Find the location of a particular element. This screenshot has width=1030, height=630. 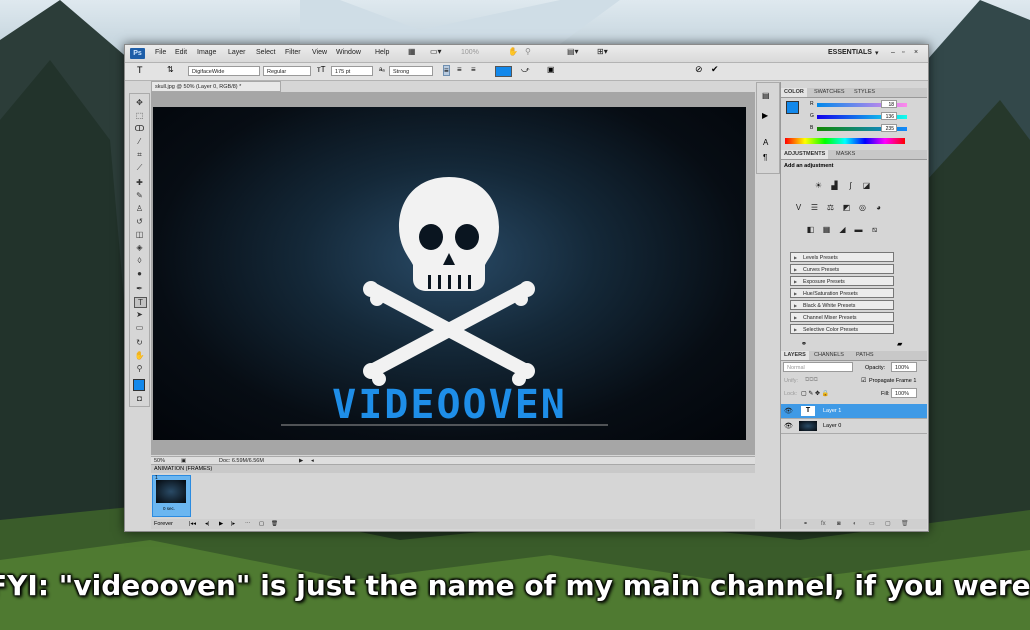

close-button: × is located at coordinates (916, 52).